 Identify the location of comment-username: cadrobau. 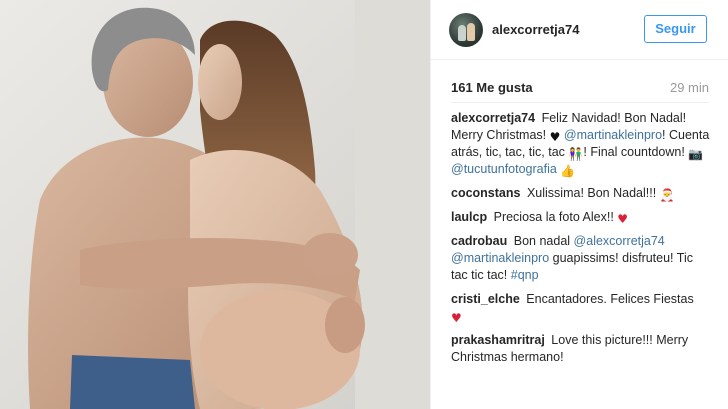
(479, 241).